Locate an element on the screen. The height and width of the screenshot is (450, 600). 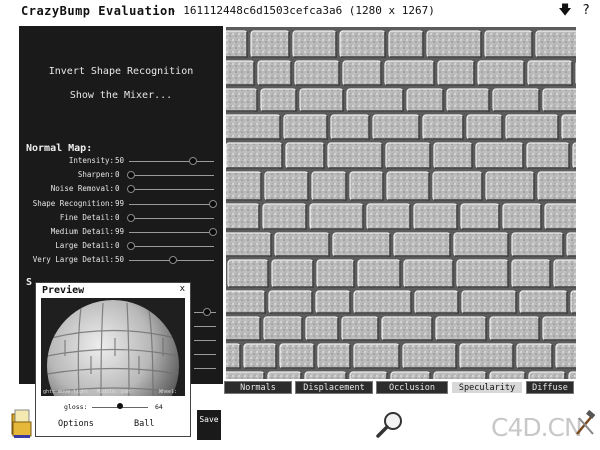
second-section-heading: S is located at coordinates (29, 282).